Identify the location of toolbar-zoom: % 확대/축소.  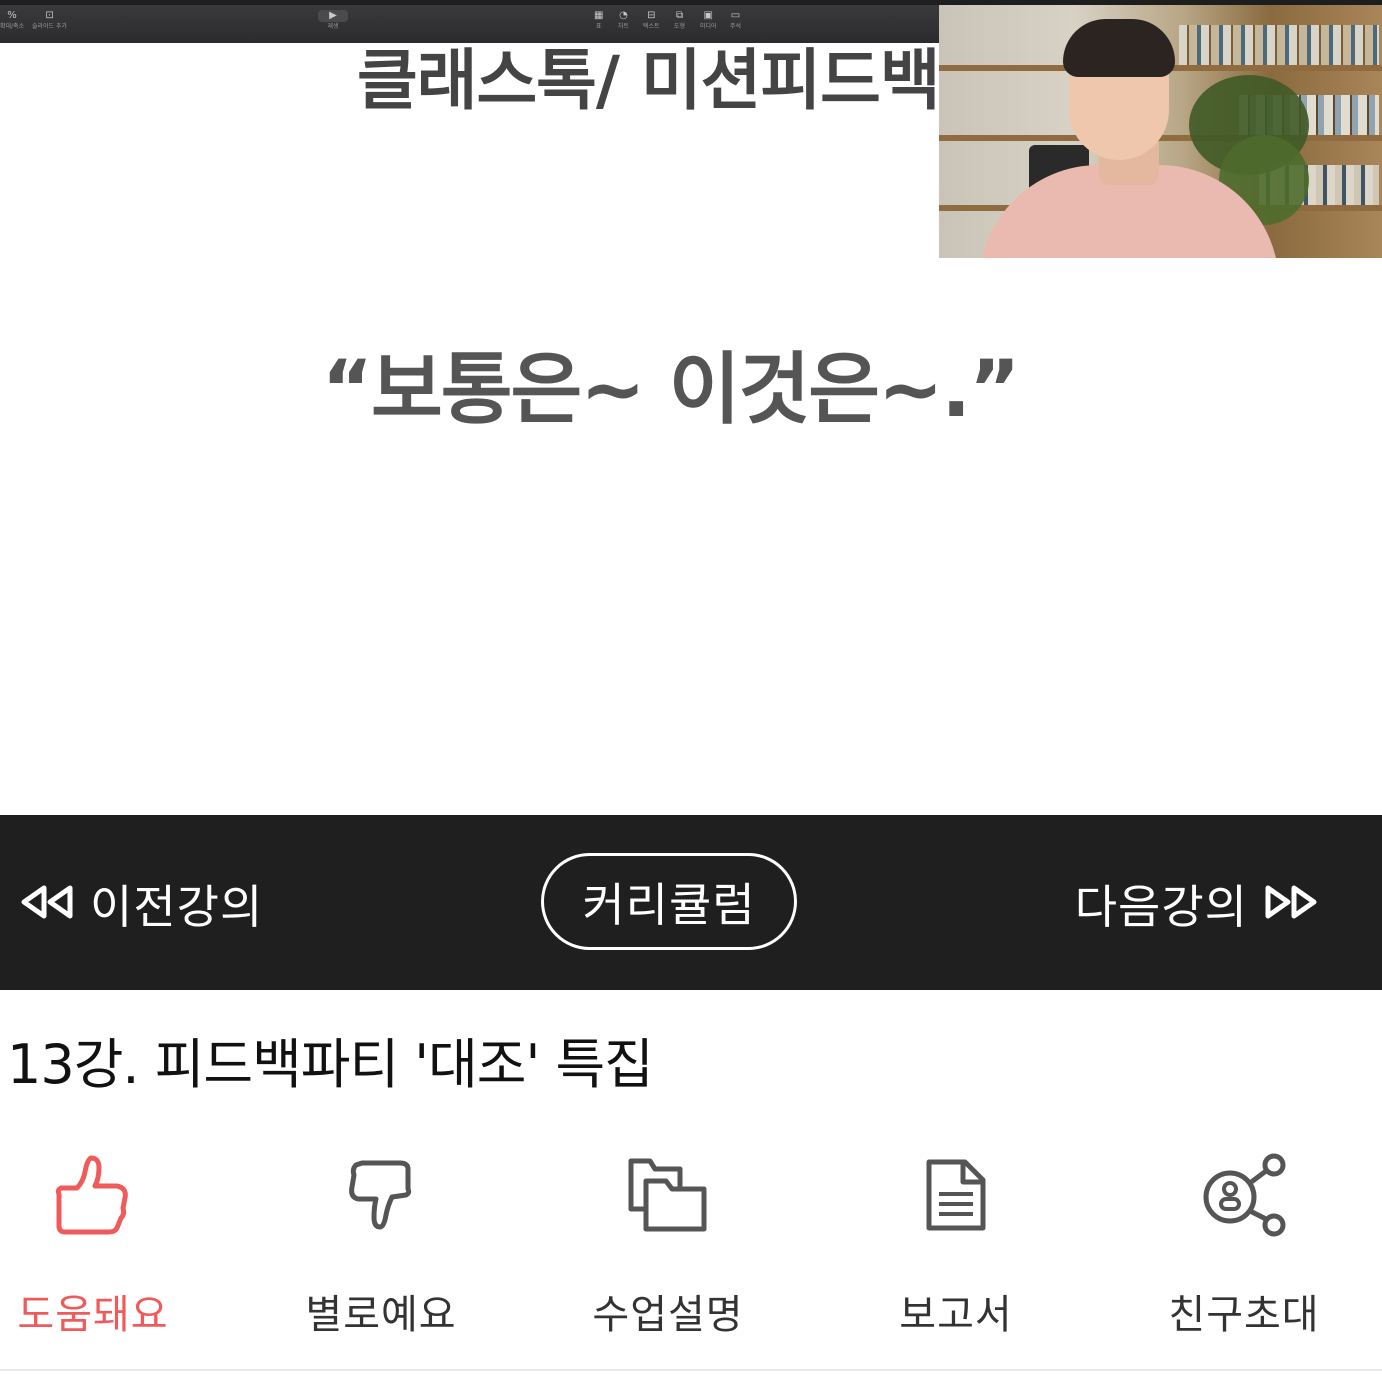
(12, 21).